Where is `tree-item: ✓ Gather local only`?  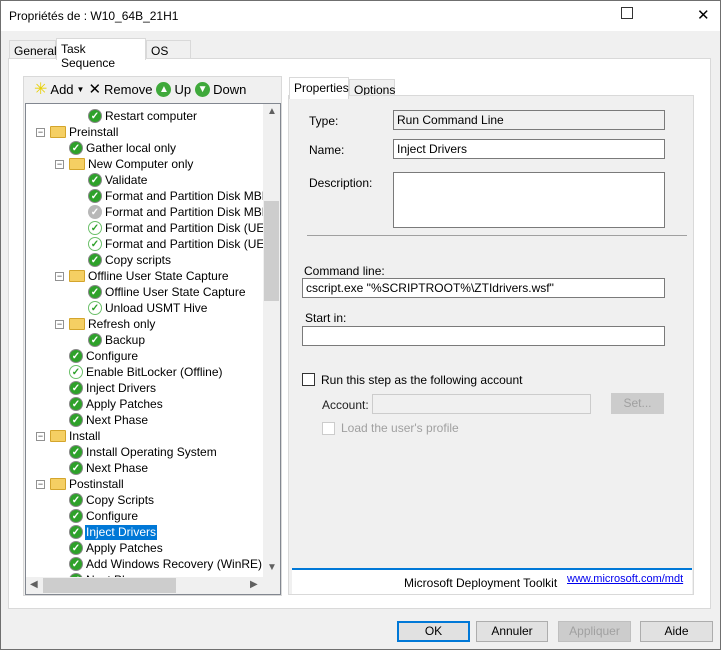 tree-item: ✓ Gather local only is located at coordinates (123, 148).